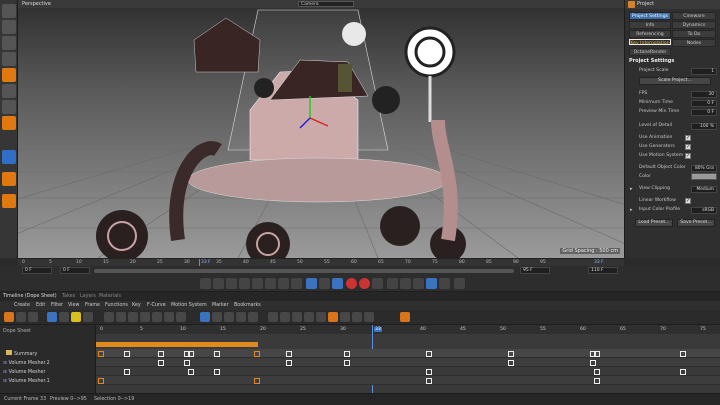  I want to click on delete-key-icon, so click(285, 317).